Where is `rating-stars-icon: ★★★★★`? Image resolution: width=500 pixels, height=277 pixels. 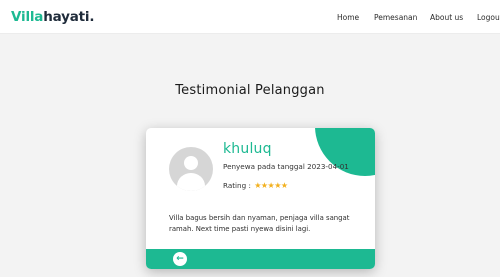 rating-stars-icon: ★★★★★ is located at coordinates (271, 185).